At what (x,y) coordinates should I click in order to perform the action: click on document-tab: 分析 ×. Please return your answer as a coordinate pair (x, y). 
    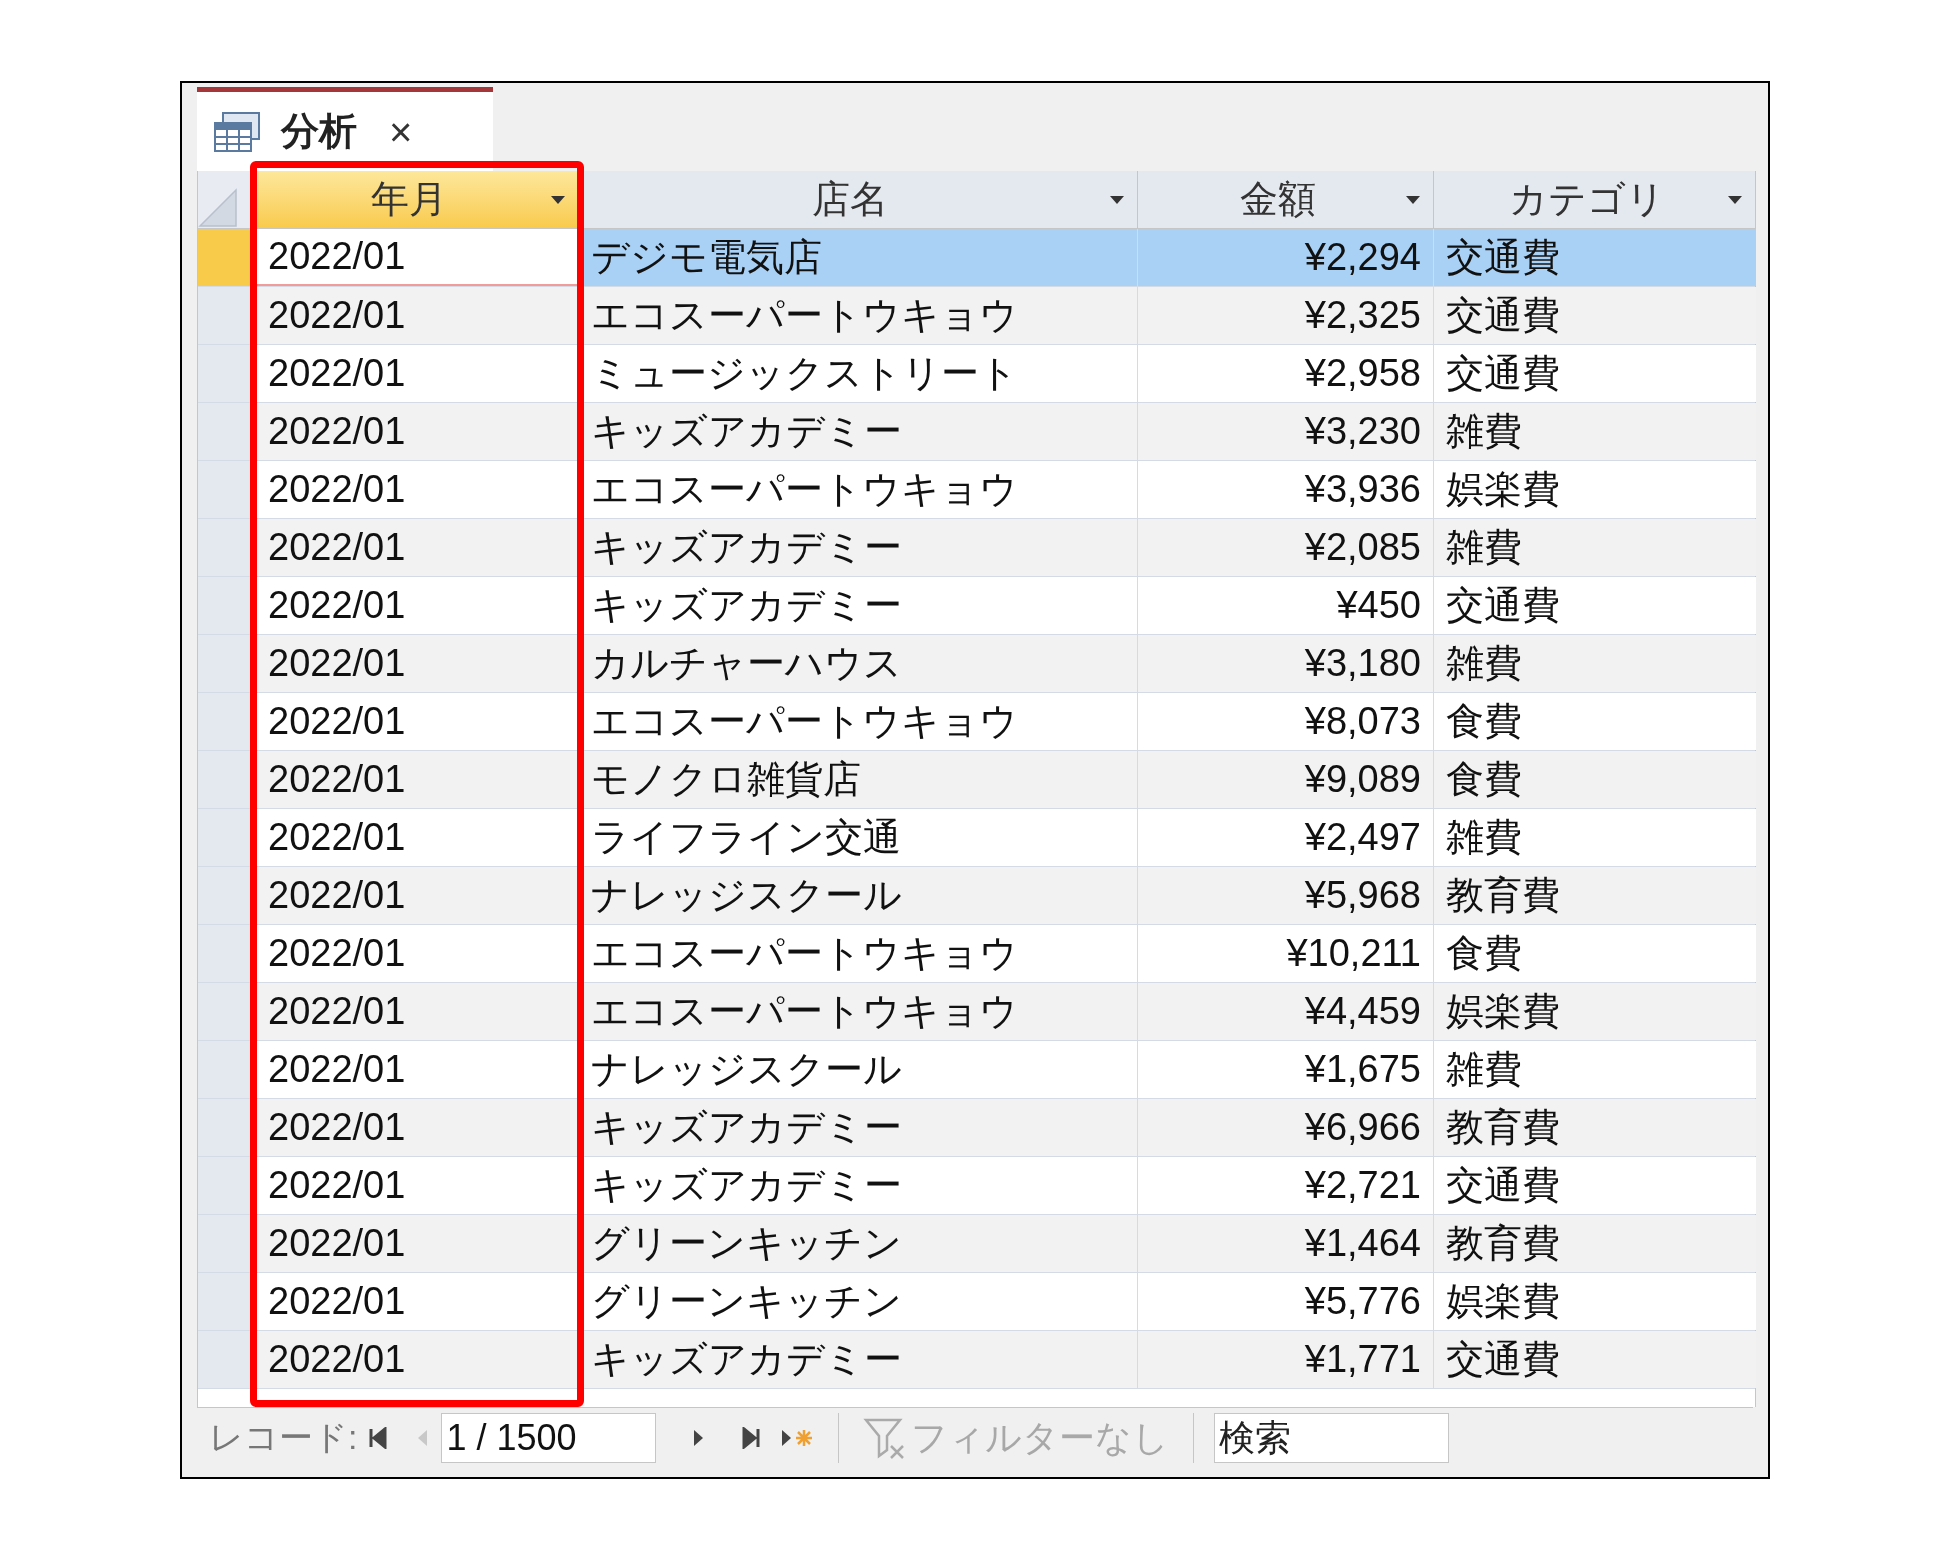
    Looking at the image, I should click on (345, 129).